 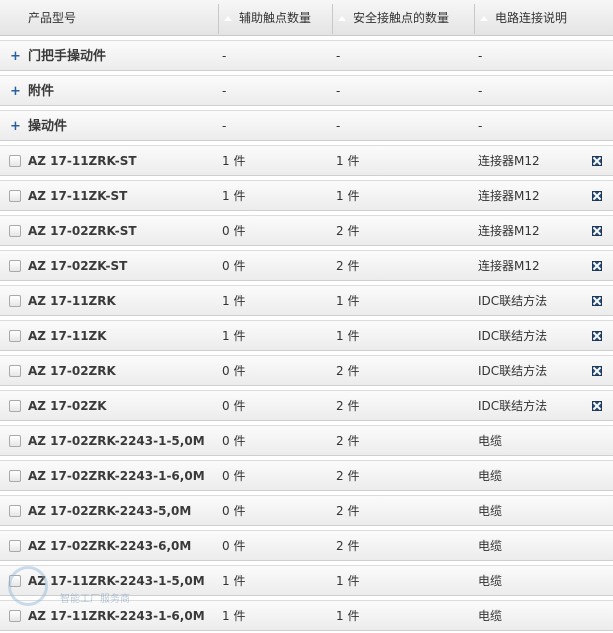 What do you see at coordinates (306, 160) in the screenshot?
I see `table-row: AZ 17-11ZRK-ST 1 件 1 件 连接器M12` at bounding box center [306, 160].